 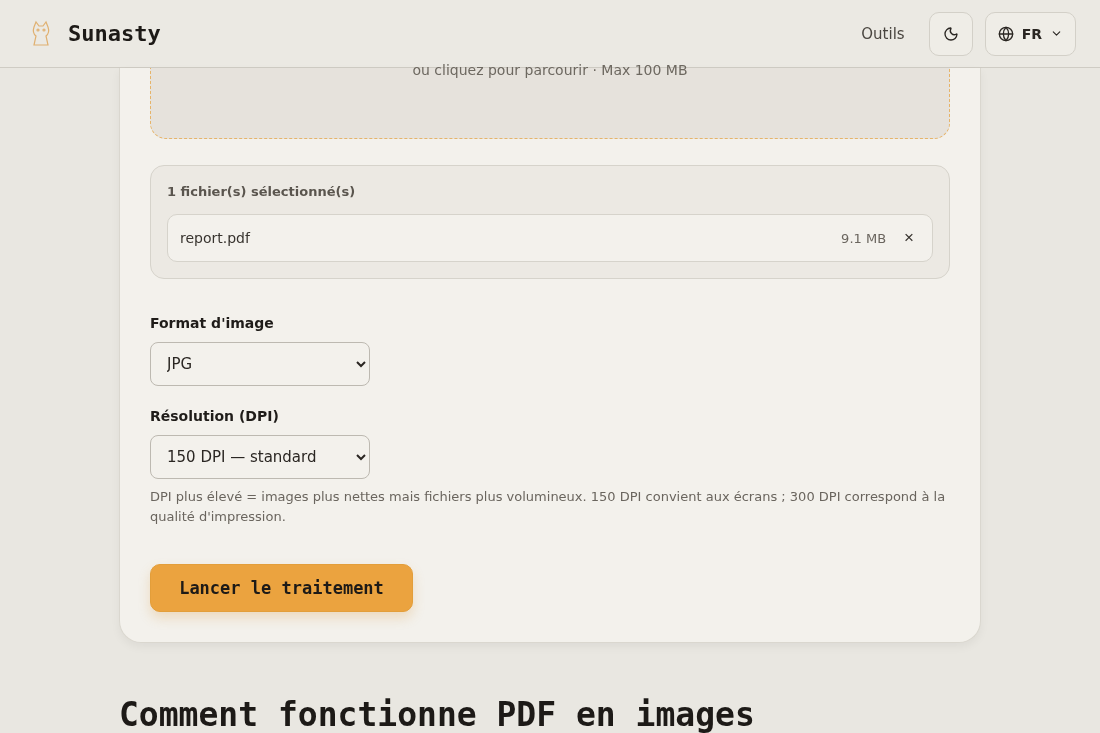 What do you see at coordinates (260, 457) in the screenshot?
I see `dropdown-select: 150 DPI — standard` at bounding box center [260, 457].